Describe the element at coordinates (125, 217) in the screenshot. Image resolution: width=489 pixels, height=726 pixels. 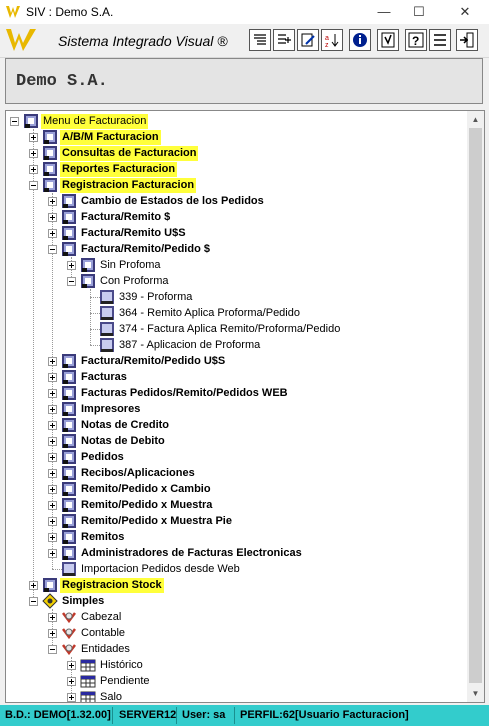
I see `tree-node-label: Factura/Remito $` at that location.